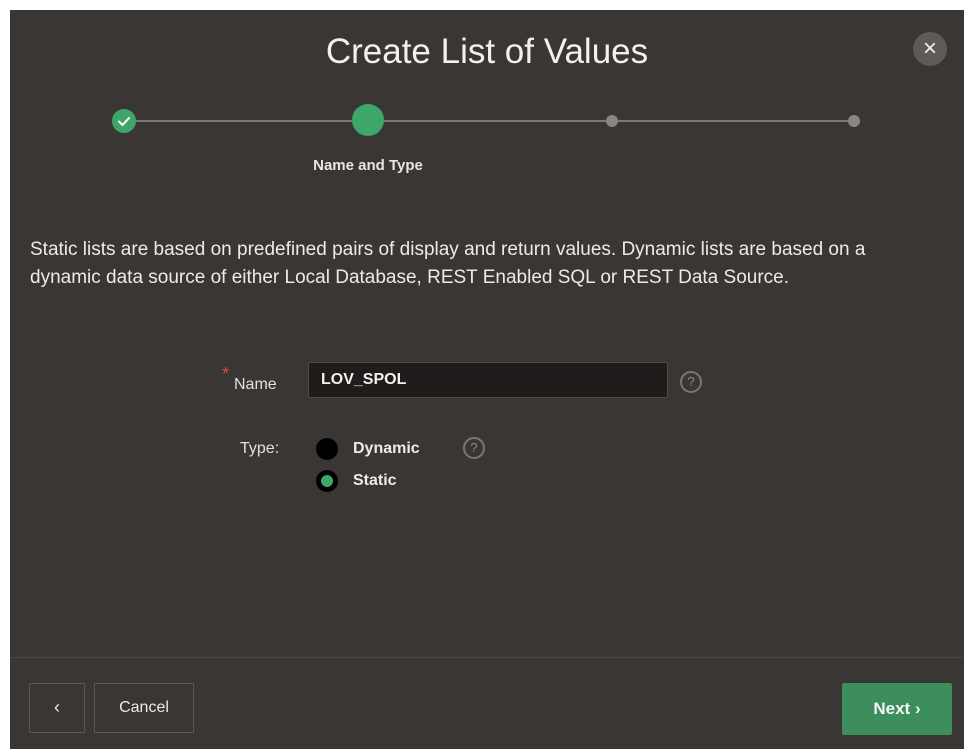  I want to click on step-2-current, so click(368, 120).